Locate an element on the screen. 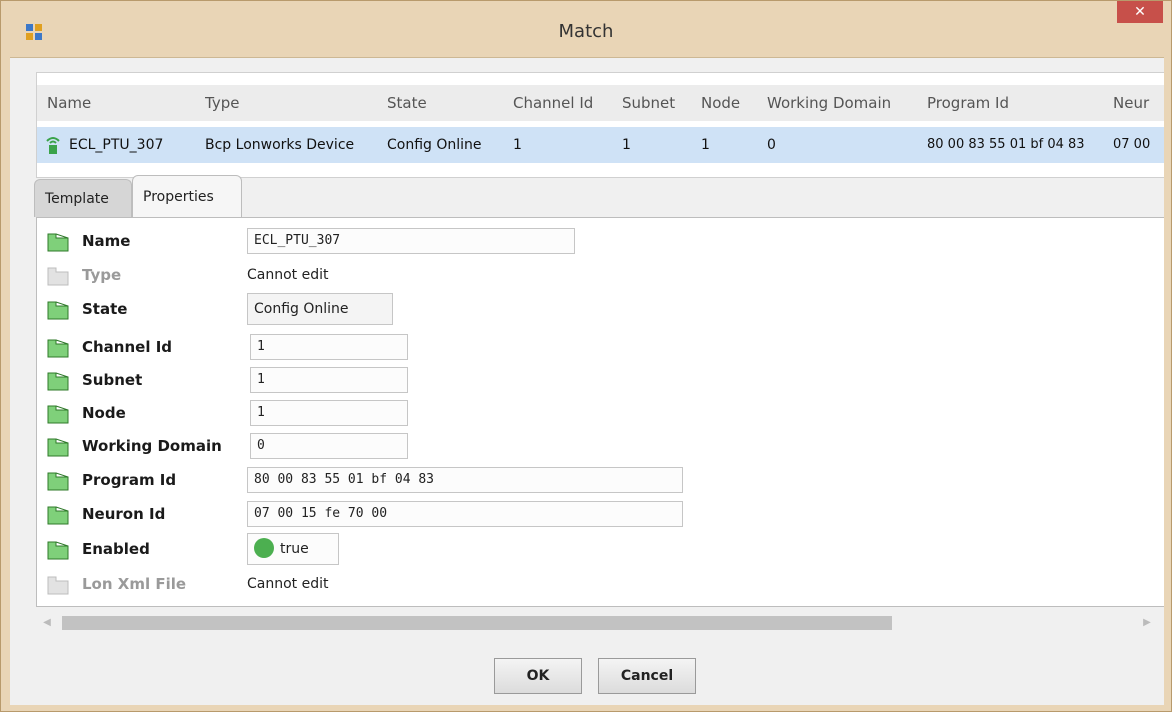 This screenshot has width=1172, height=712. property-label-lon-xml-file: Lon Xml File is located at coordinates (134, 584).